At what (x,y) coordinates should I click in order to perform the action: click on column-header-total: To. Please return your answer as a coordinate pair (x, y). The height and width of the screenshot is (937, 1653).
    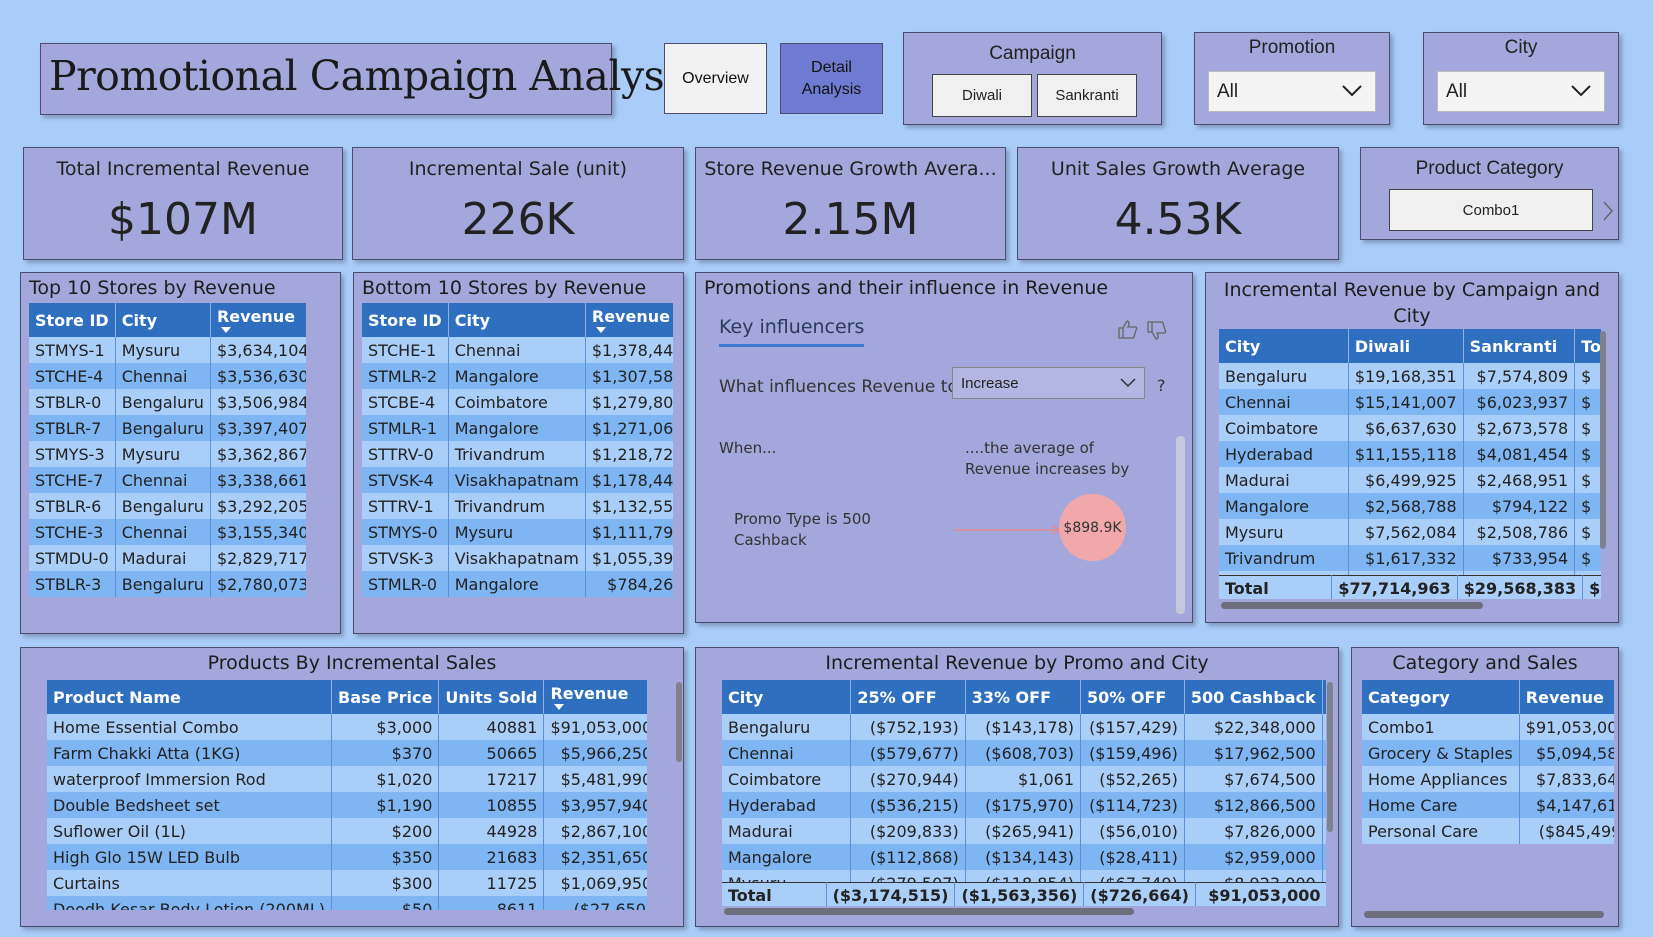
    Looking at the image, I should click on (1587, 346).